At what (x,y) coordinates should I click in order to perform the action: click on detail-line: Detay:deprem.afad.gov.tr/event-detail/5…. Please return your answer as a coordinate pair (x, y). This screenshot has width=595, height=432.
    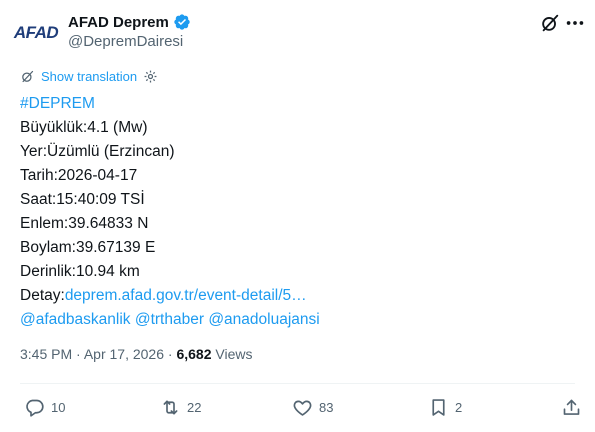
    Looking at the image, I should click on (170, 296).